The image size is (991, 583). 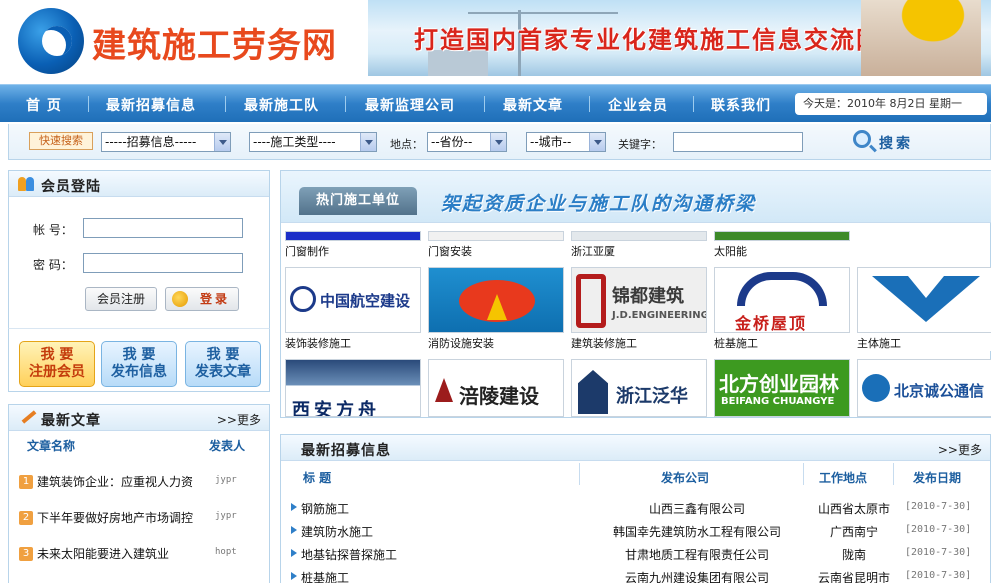 I want to click on featured-tab: 热门施工单位, so click(x=358, y=201).